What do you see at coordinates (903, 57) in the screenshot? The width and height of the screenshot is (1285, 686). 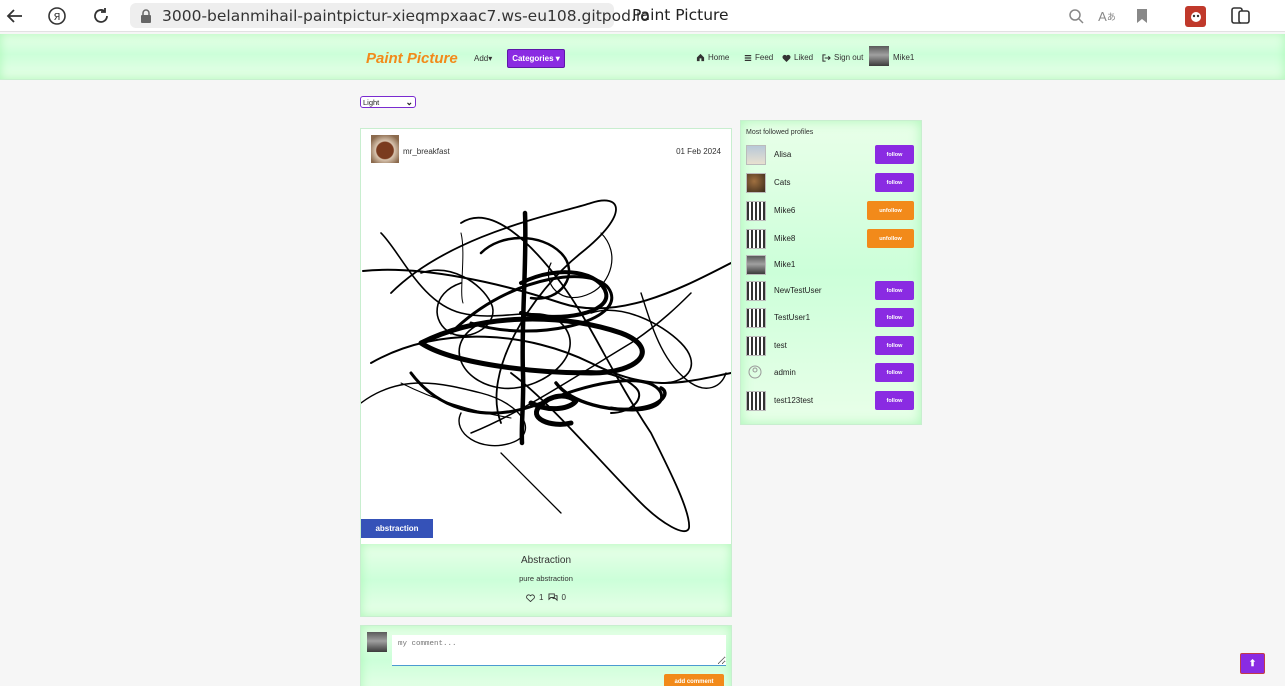 I see `nav-username: Mike1` at bounding box center [903, 57].